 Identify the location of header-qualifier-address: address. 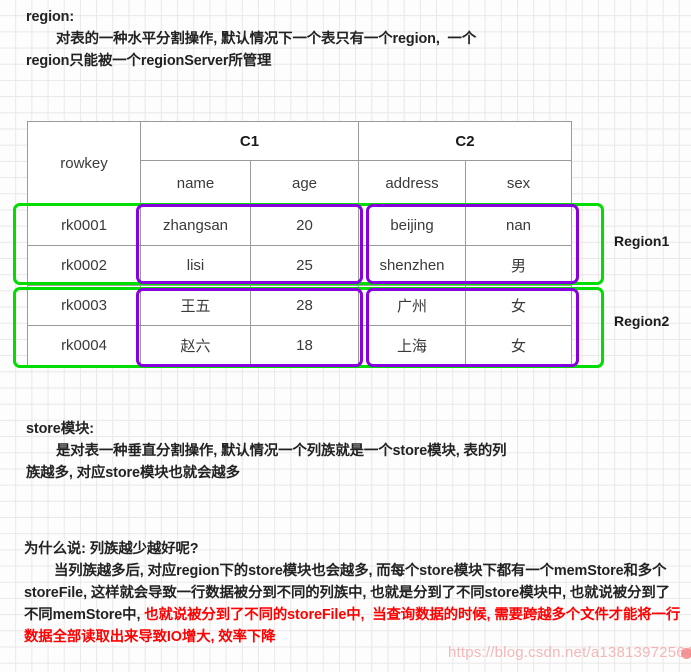
(412, 183).